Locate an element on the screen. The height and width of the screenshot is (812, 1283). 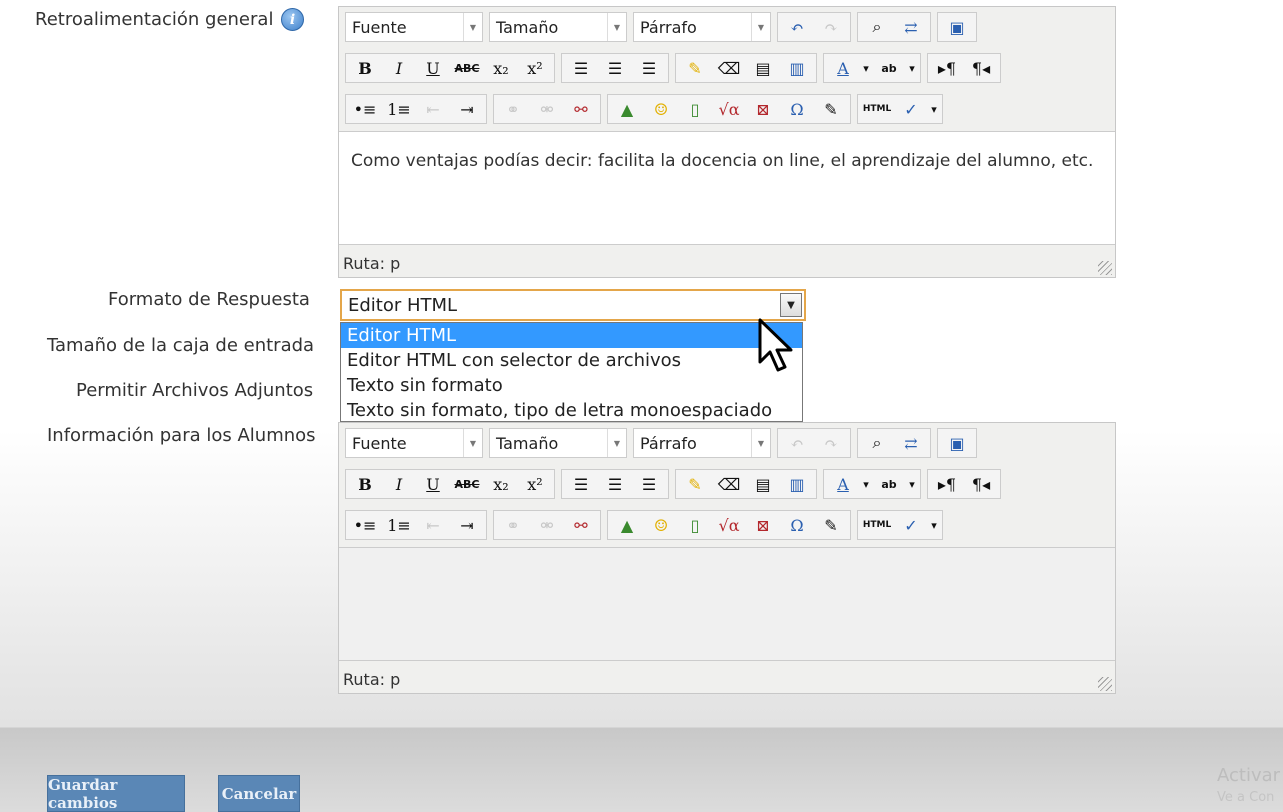
format-option: Editor HTML con selector de archivos is located at coordinates (571, 360).